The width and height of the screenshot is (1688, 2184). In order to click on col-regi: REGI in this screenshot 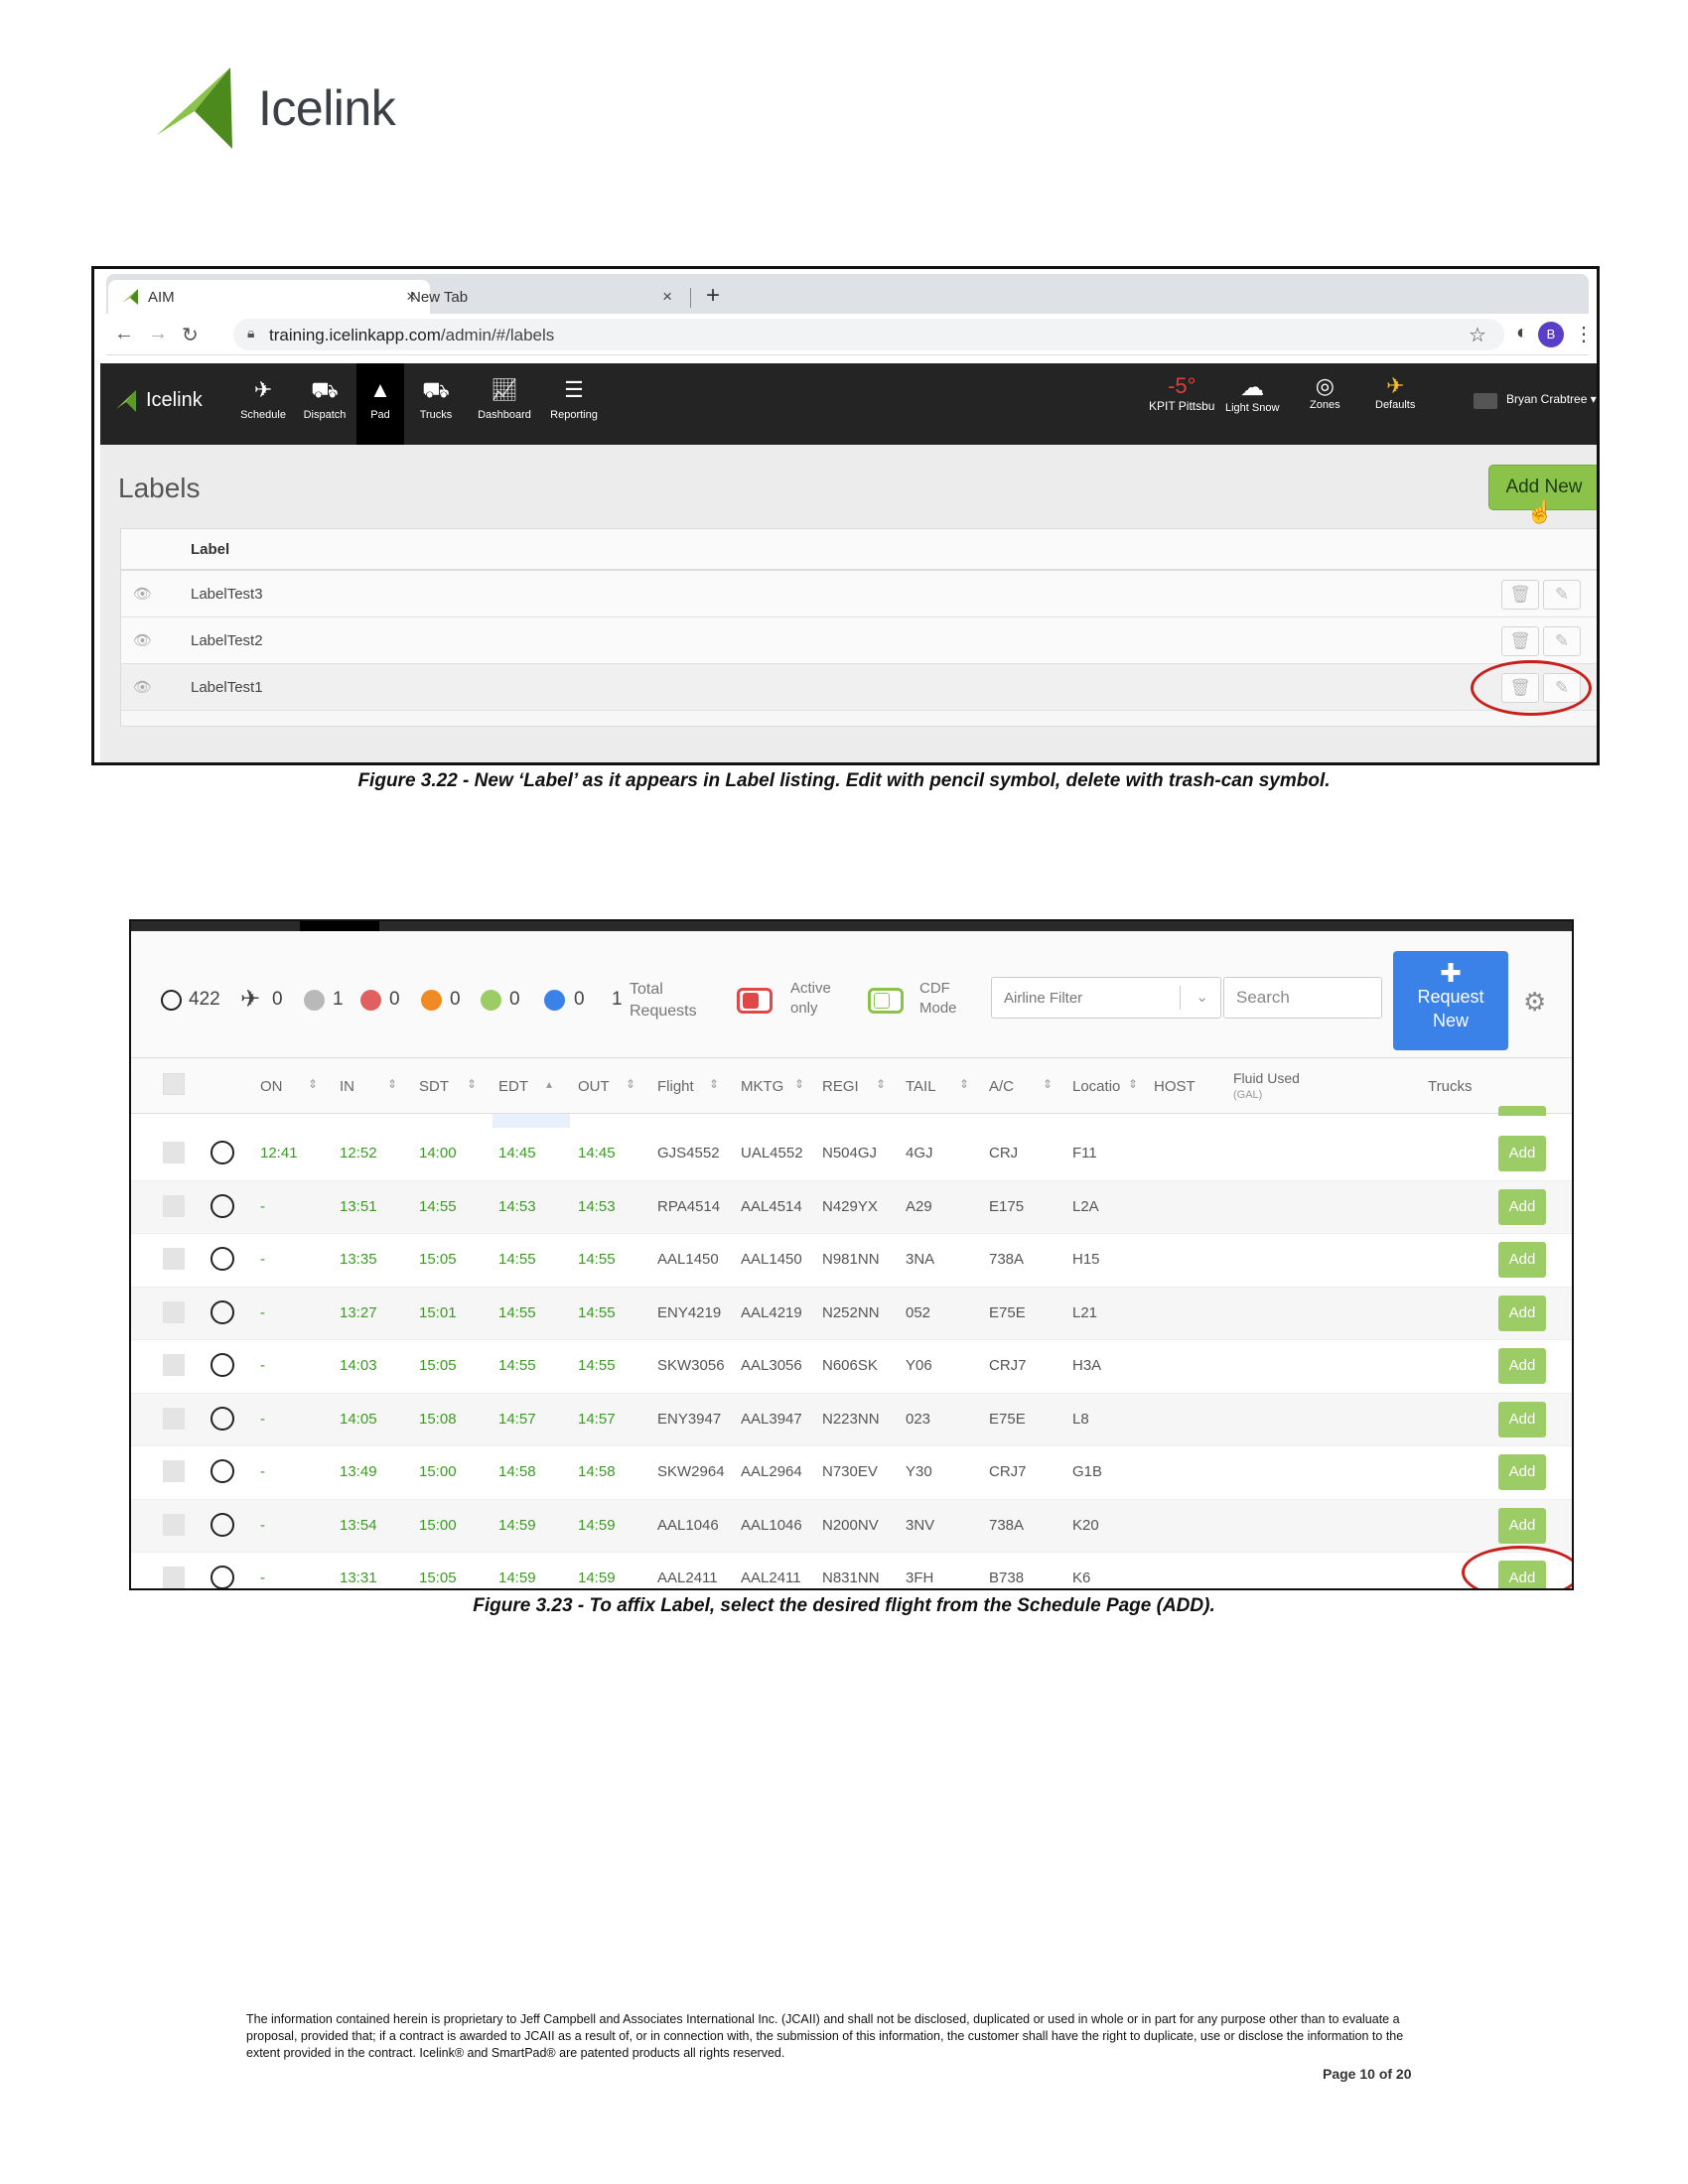, I will do `click(840, 1086)`.